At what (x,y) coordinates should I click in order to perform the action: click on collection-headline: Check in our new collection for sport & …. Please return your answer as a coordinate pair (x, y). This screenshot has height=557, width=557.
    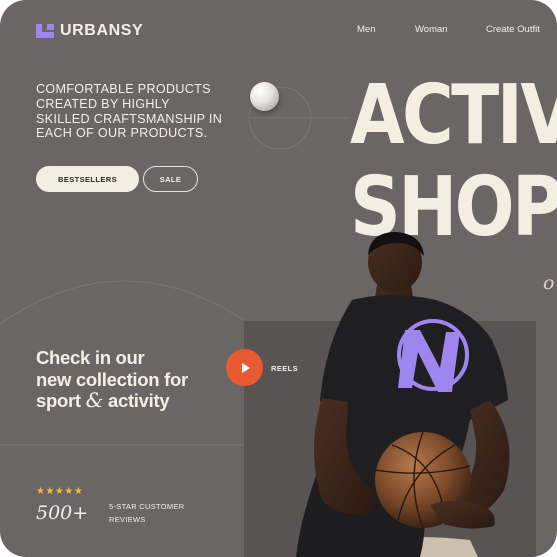
    Looking at the image, I should click on (136, 379).